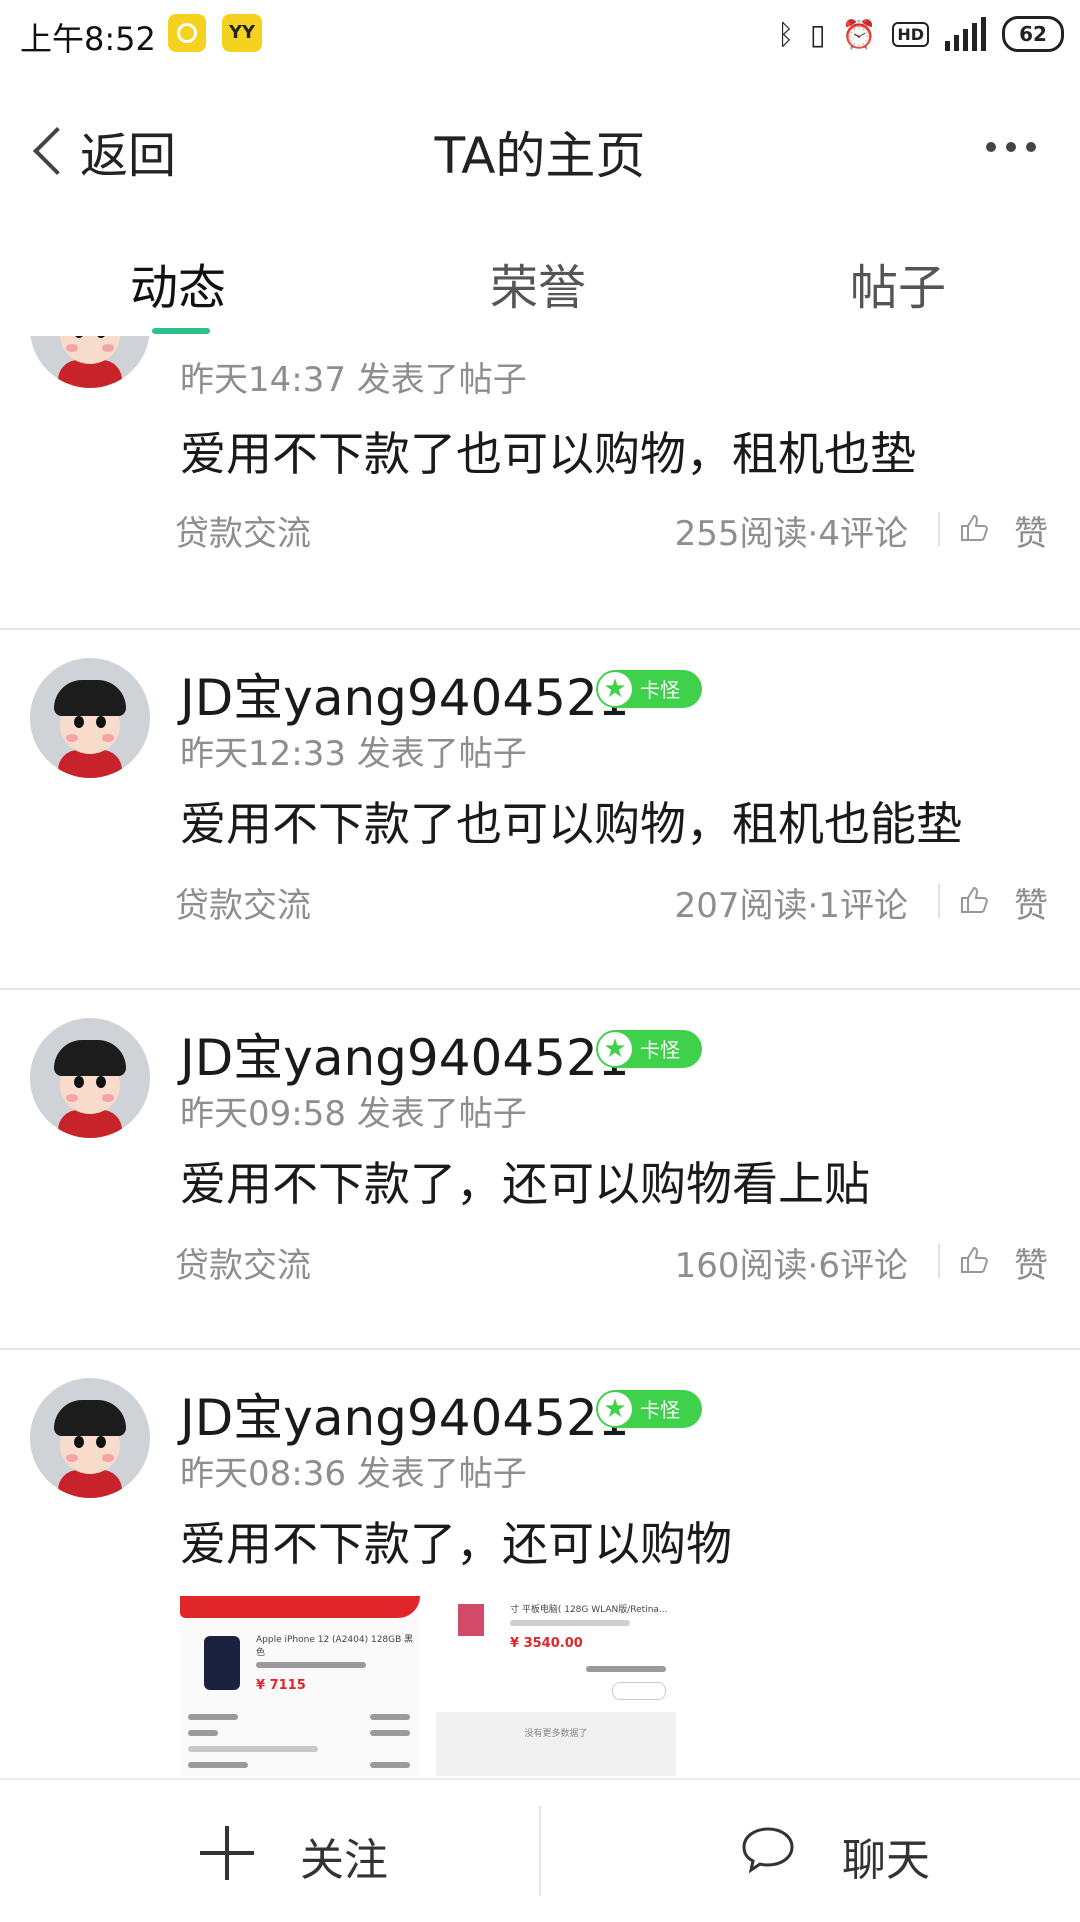 This screenshot has width=1080, height=1922. Describe the element at coordinates (300, 1686) in the screenshot. I see `post-image-thumbnail: Apple iPhone 12 (A2404) 128GB 黑色 ¥ 7115` at that location.